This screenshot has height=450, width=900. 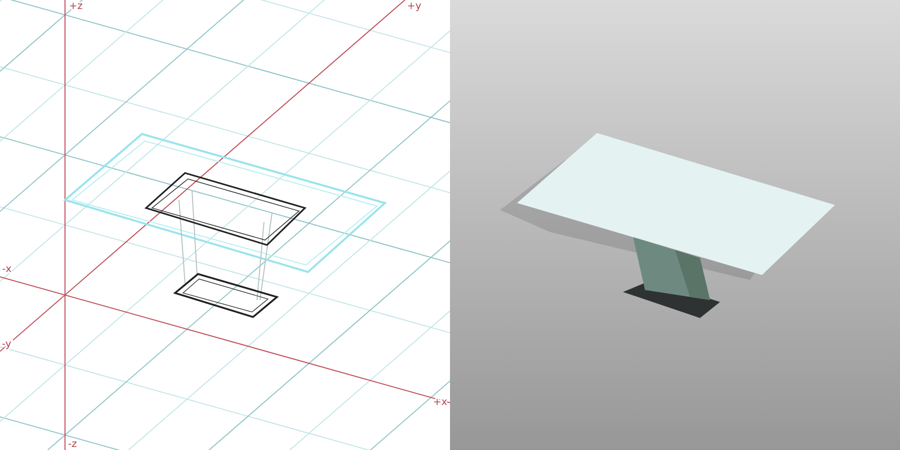 What do you see at coordinates (414, 6) in the screenshot?
I see `axis-label: +y` at bounding box center [414, 6].